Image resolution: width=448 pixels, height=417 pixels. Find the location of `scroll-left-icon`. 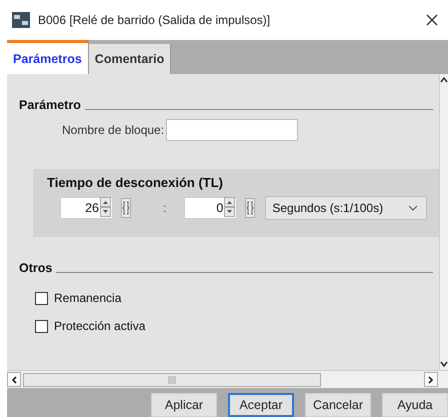

scroll-left-icon is located at coordinates (14, 380).